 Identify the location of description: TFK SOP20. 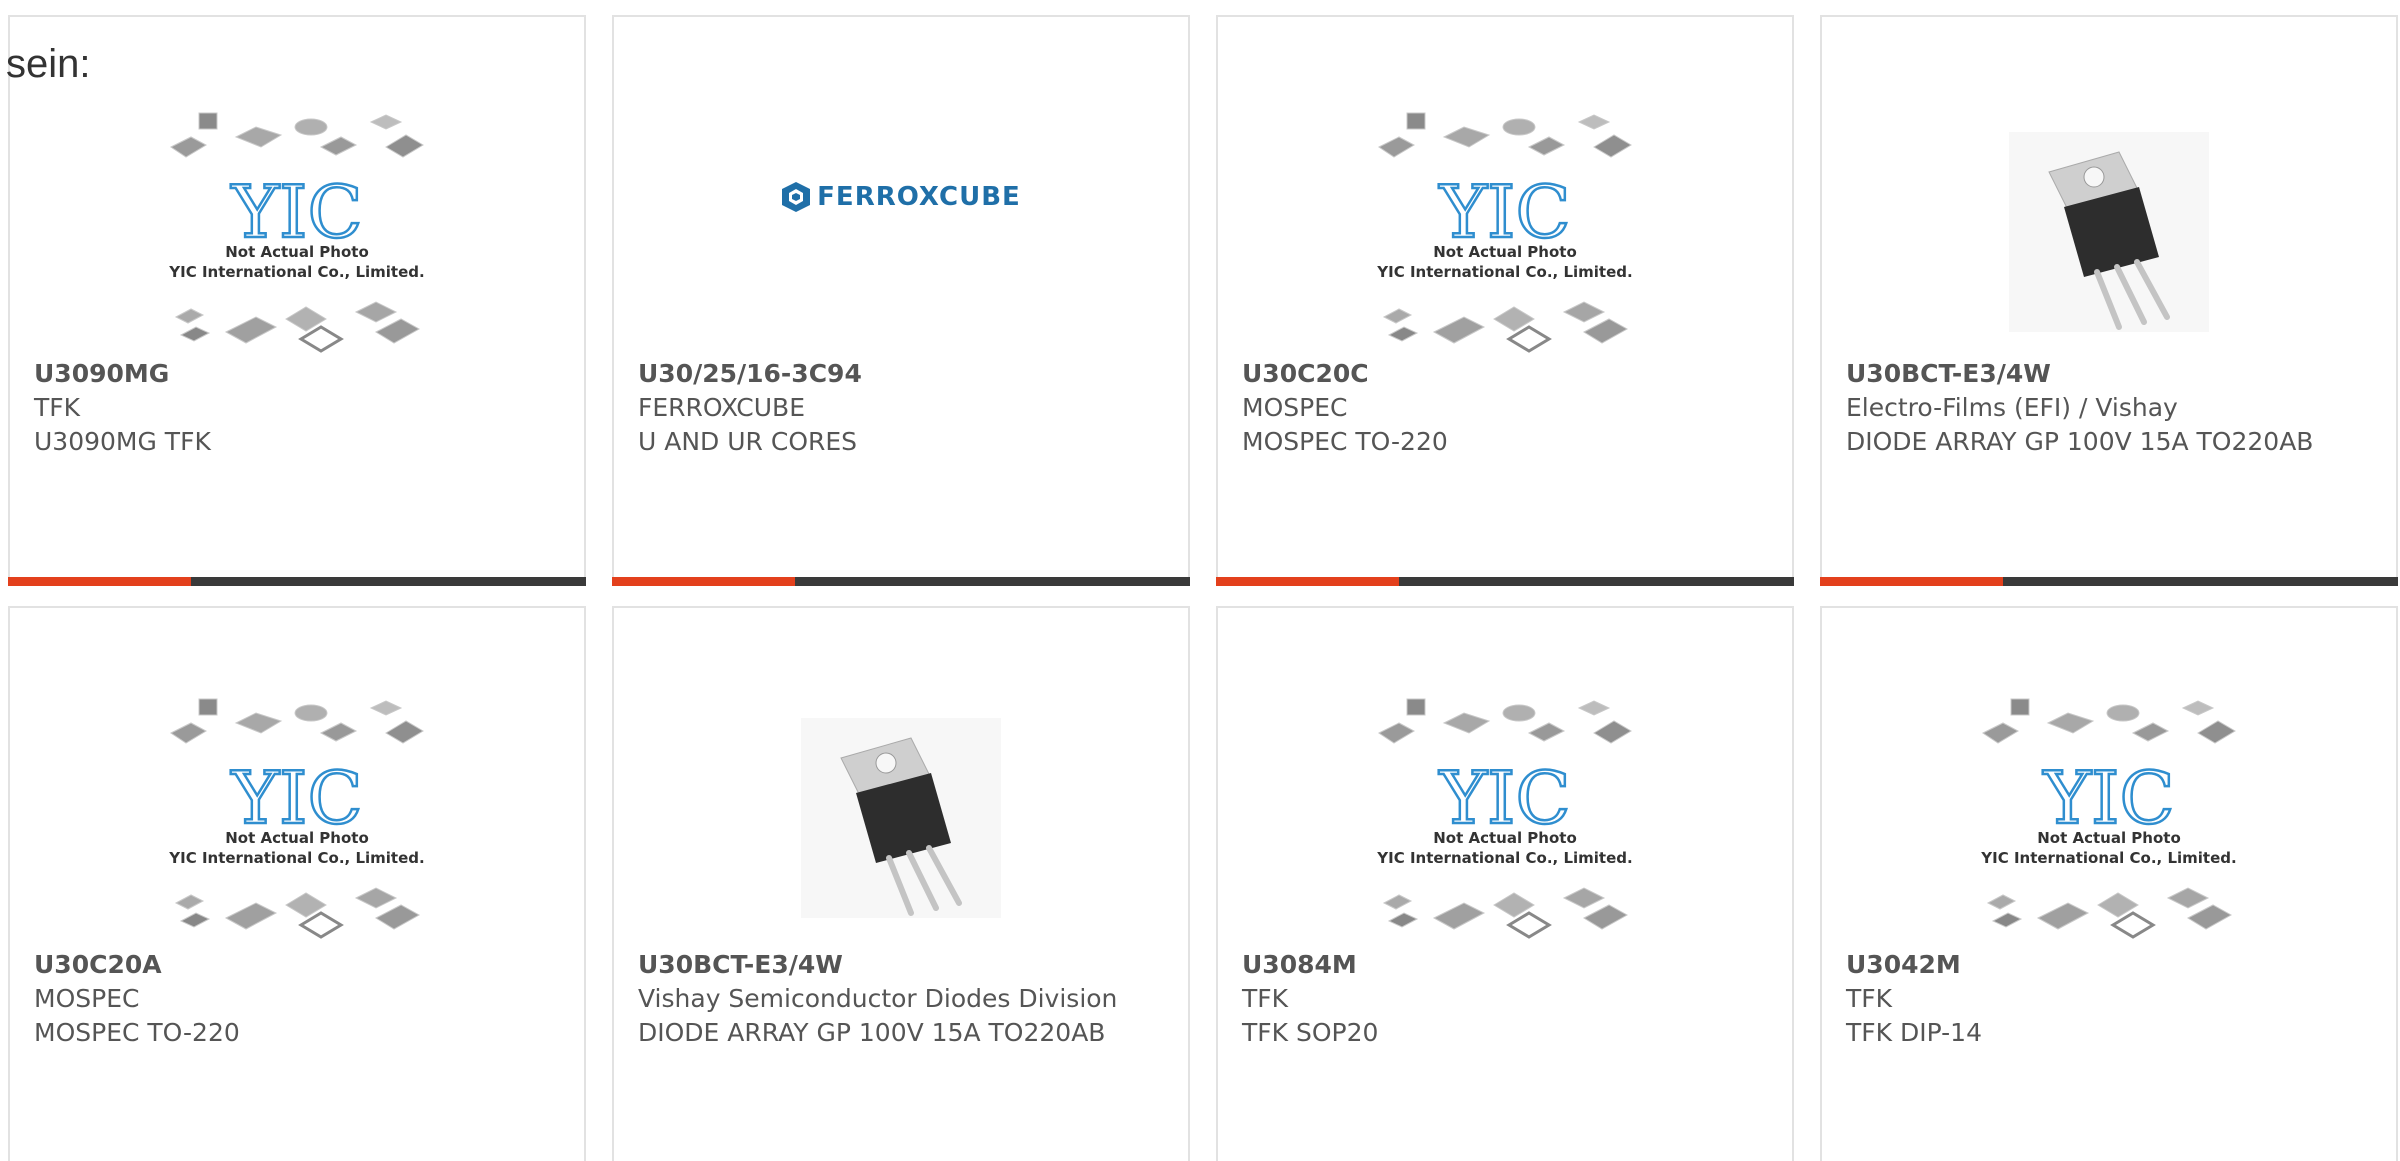
(1310, 1032).